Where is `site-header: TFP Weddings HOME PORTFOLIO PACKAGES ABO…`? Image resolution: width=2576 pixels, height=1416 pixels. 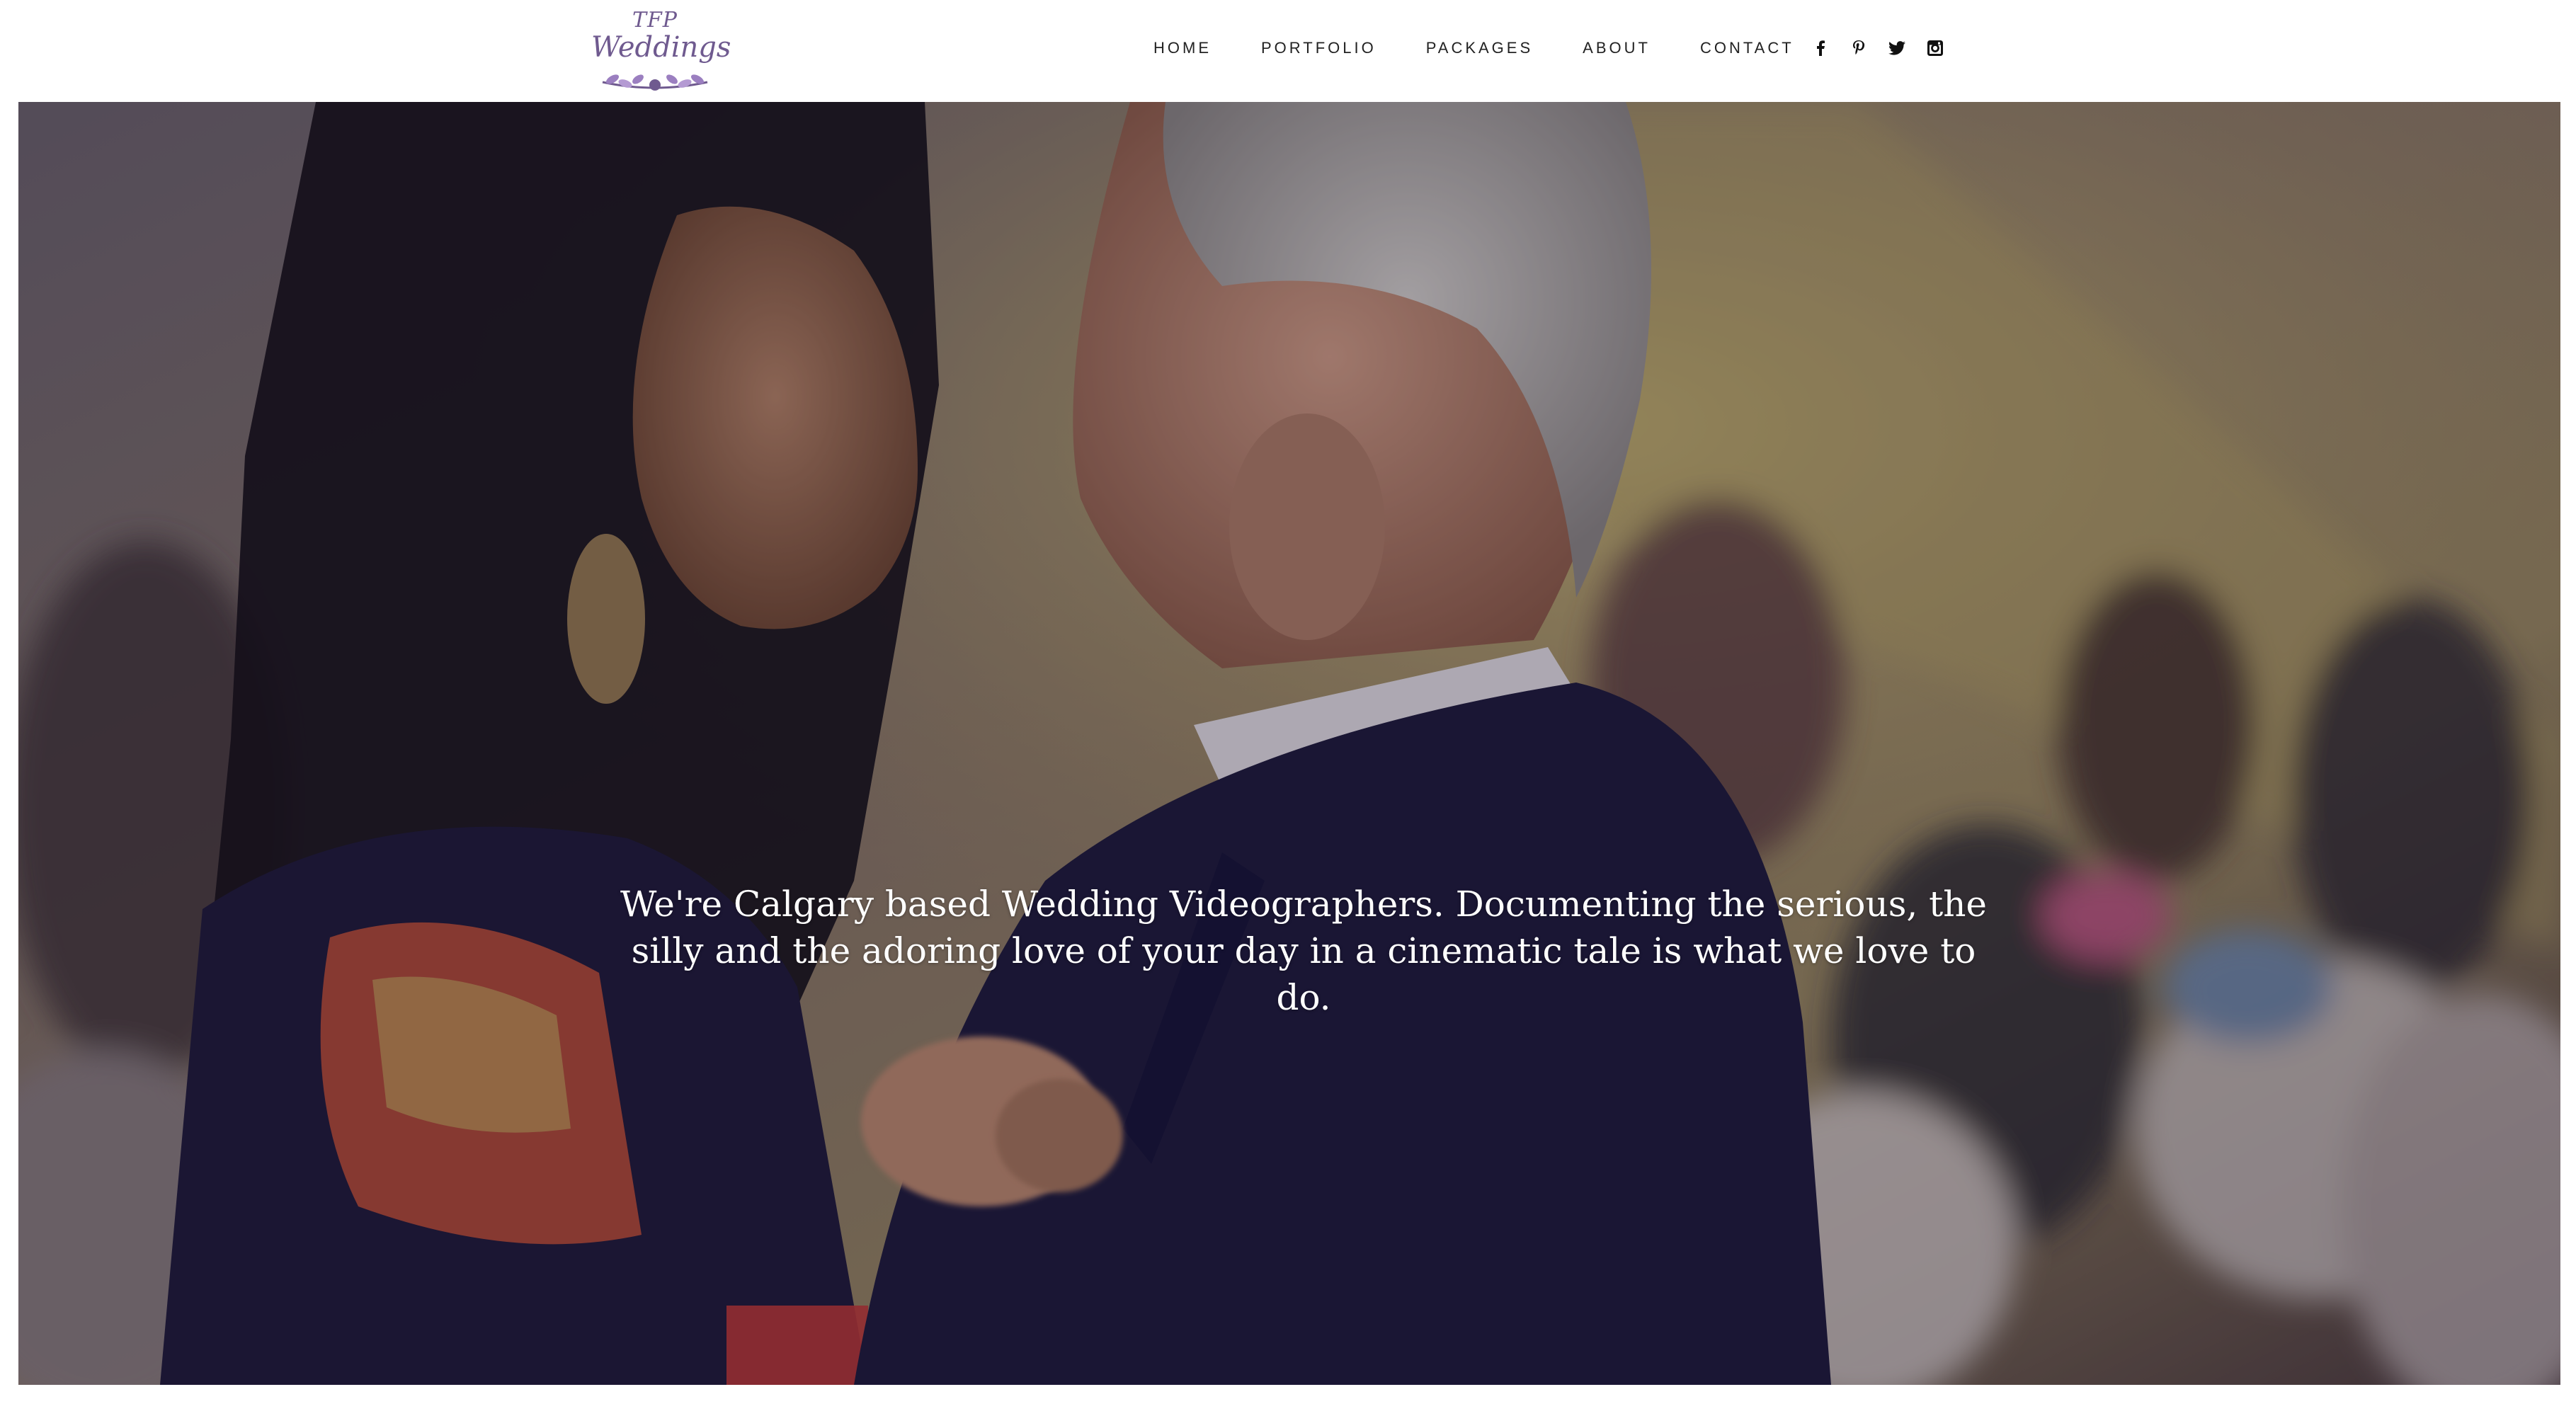 site-header: TFP Weddings HOME PORTFOLIO PACKAGES ABO… is located at coordinates (1288, 51).